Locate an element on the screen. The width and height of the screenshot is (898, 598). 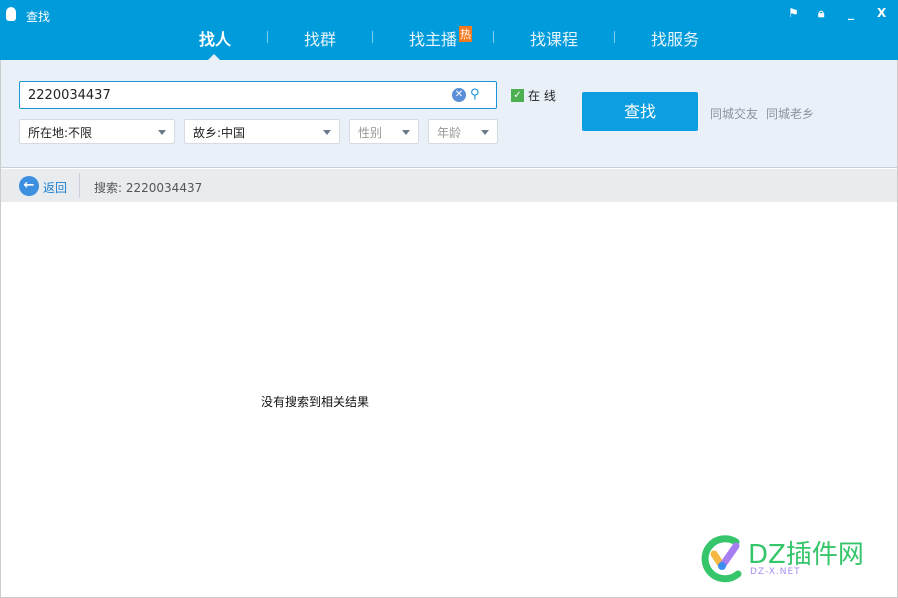
tab-find-course: 找课程 is located at coordinates (554, 38).